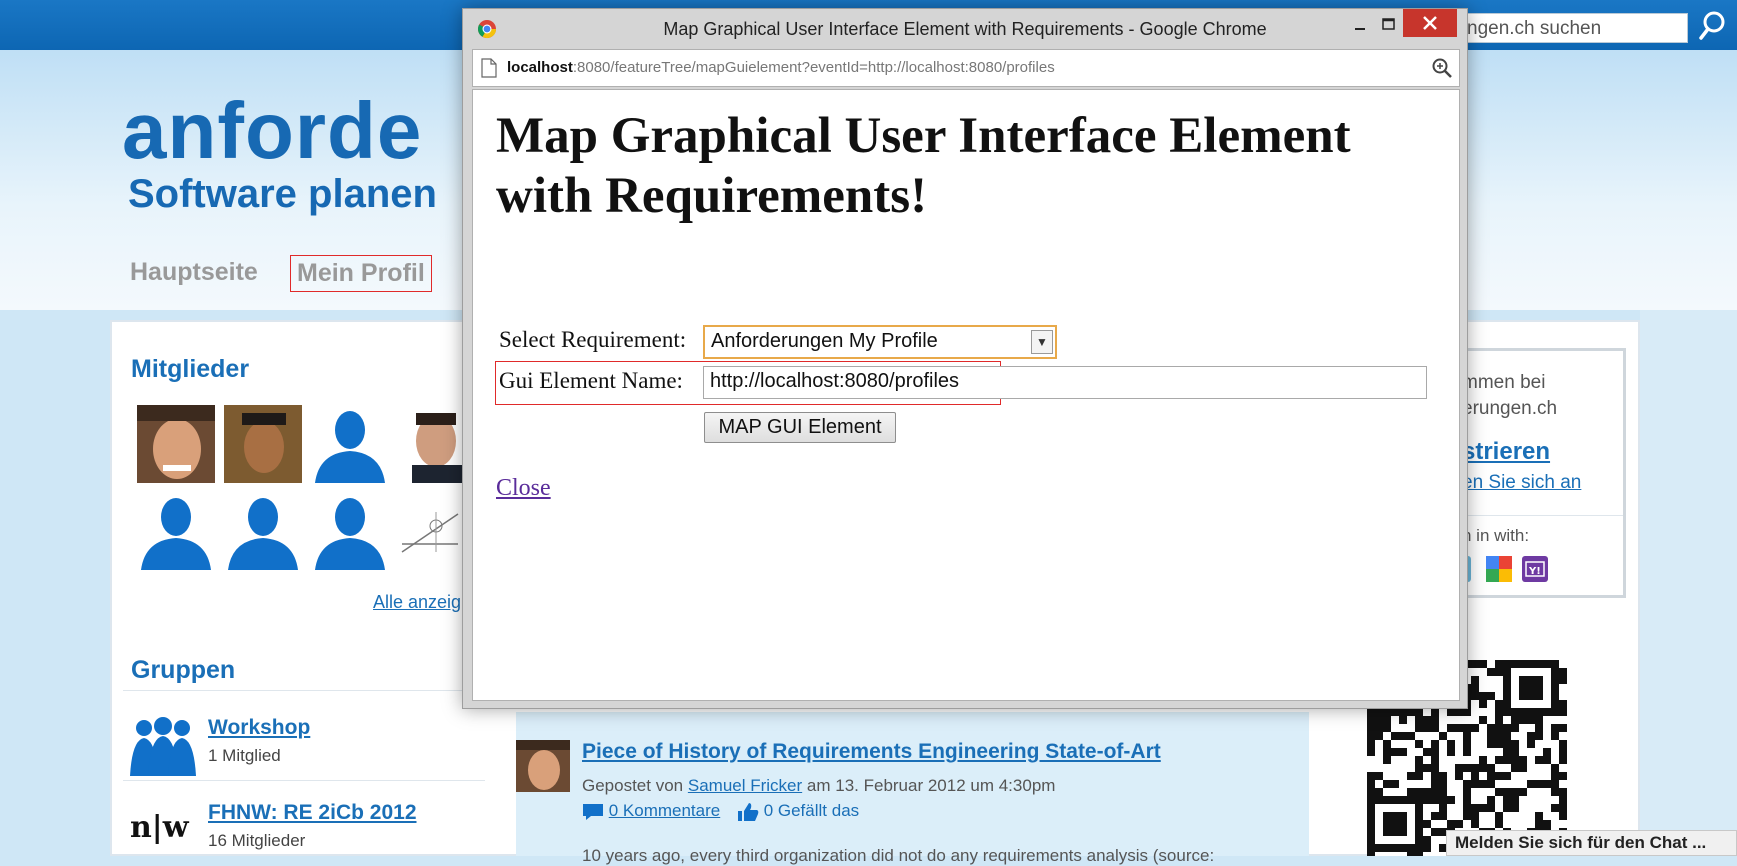 This screenshot has height=866, width=1737. I want to click on group-member-count: 1 Mitglied, so click(244, 755).